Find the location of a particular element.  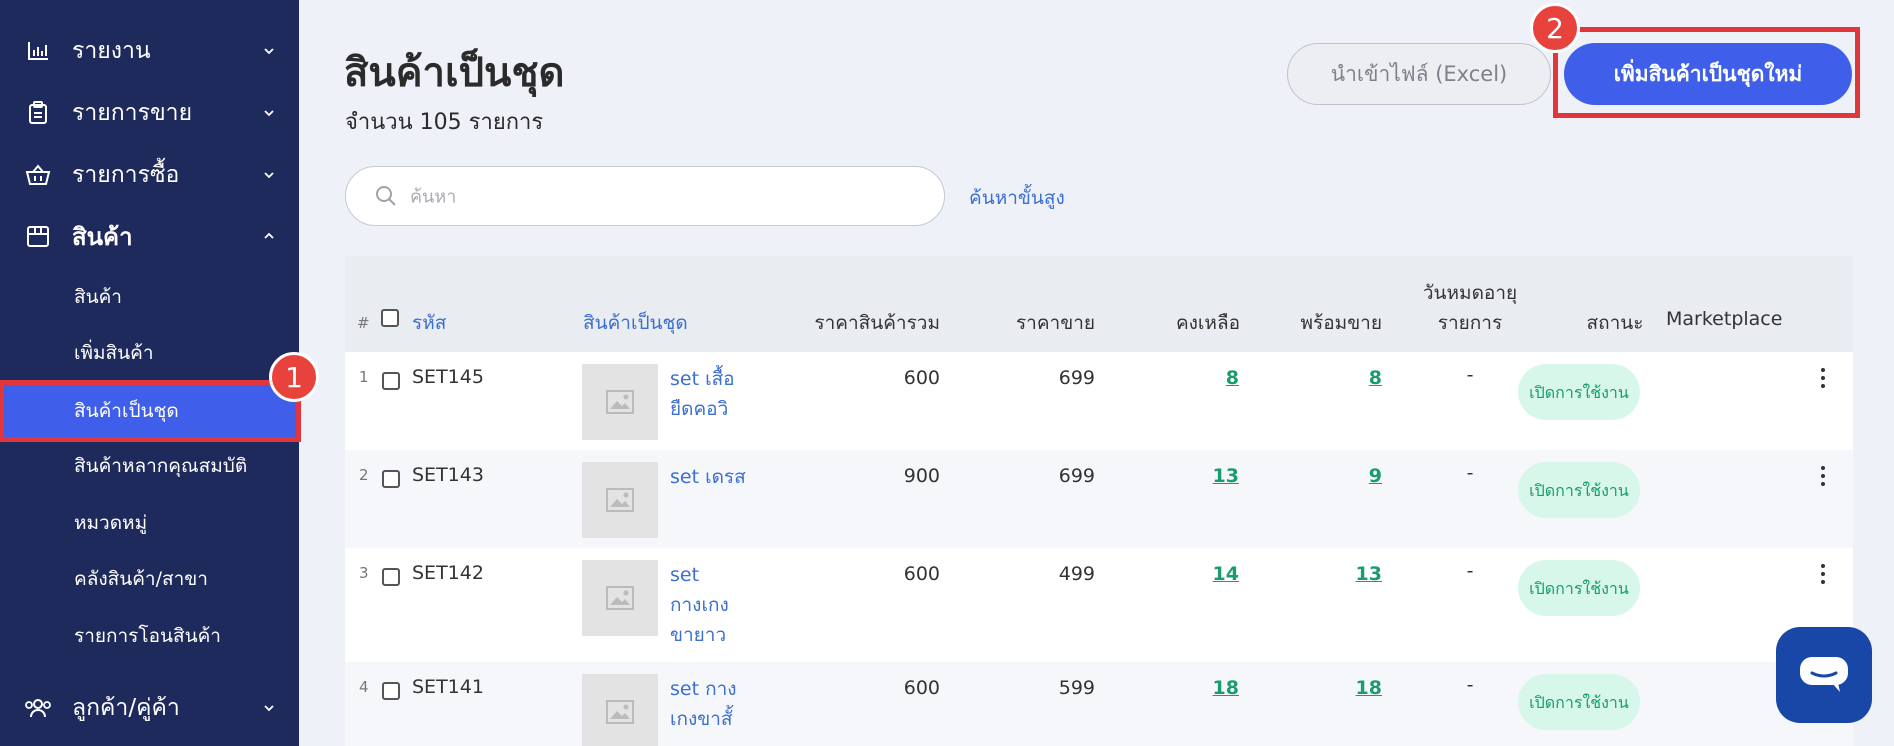

row-index: 3 is located at coordinates (364, 573).